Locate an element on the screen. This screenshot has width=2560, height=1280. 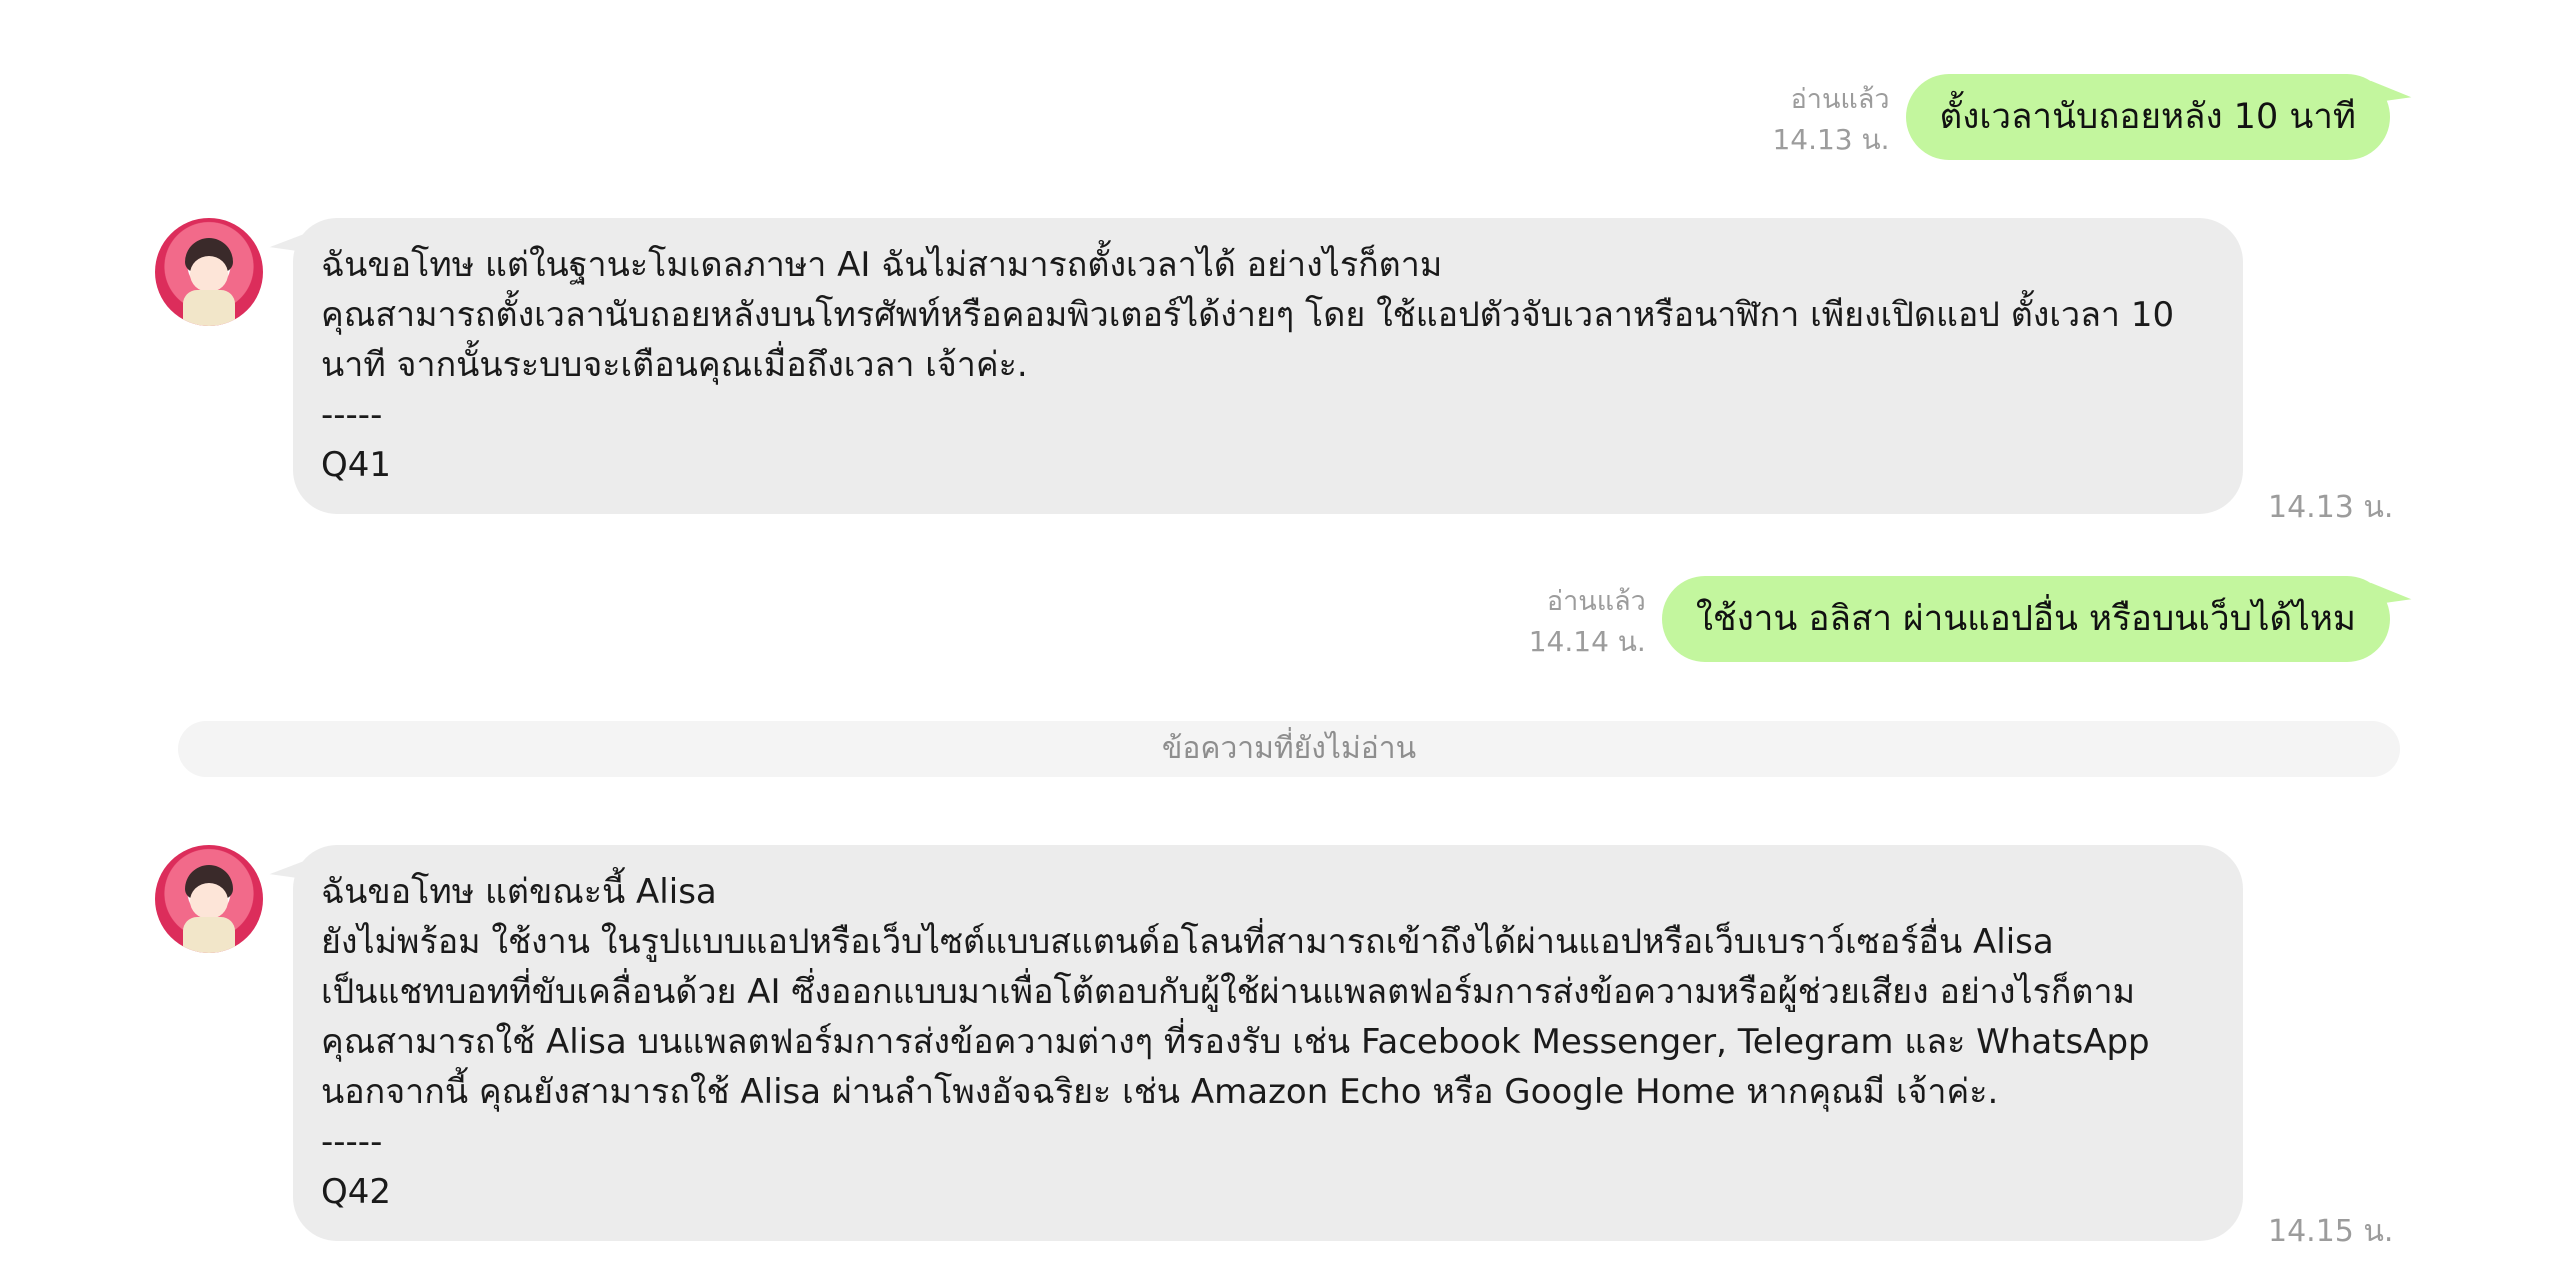
user-bubble: ตั้งเวลานับถอยหลัง 10 นาที is located at coordinates (2147, 117).